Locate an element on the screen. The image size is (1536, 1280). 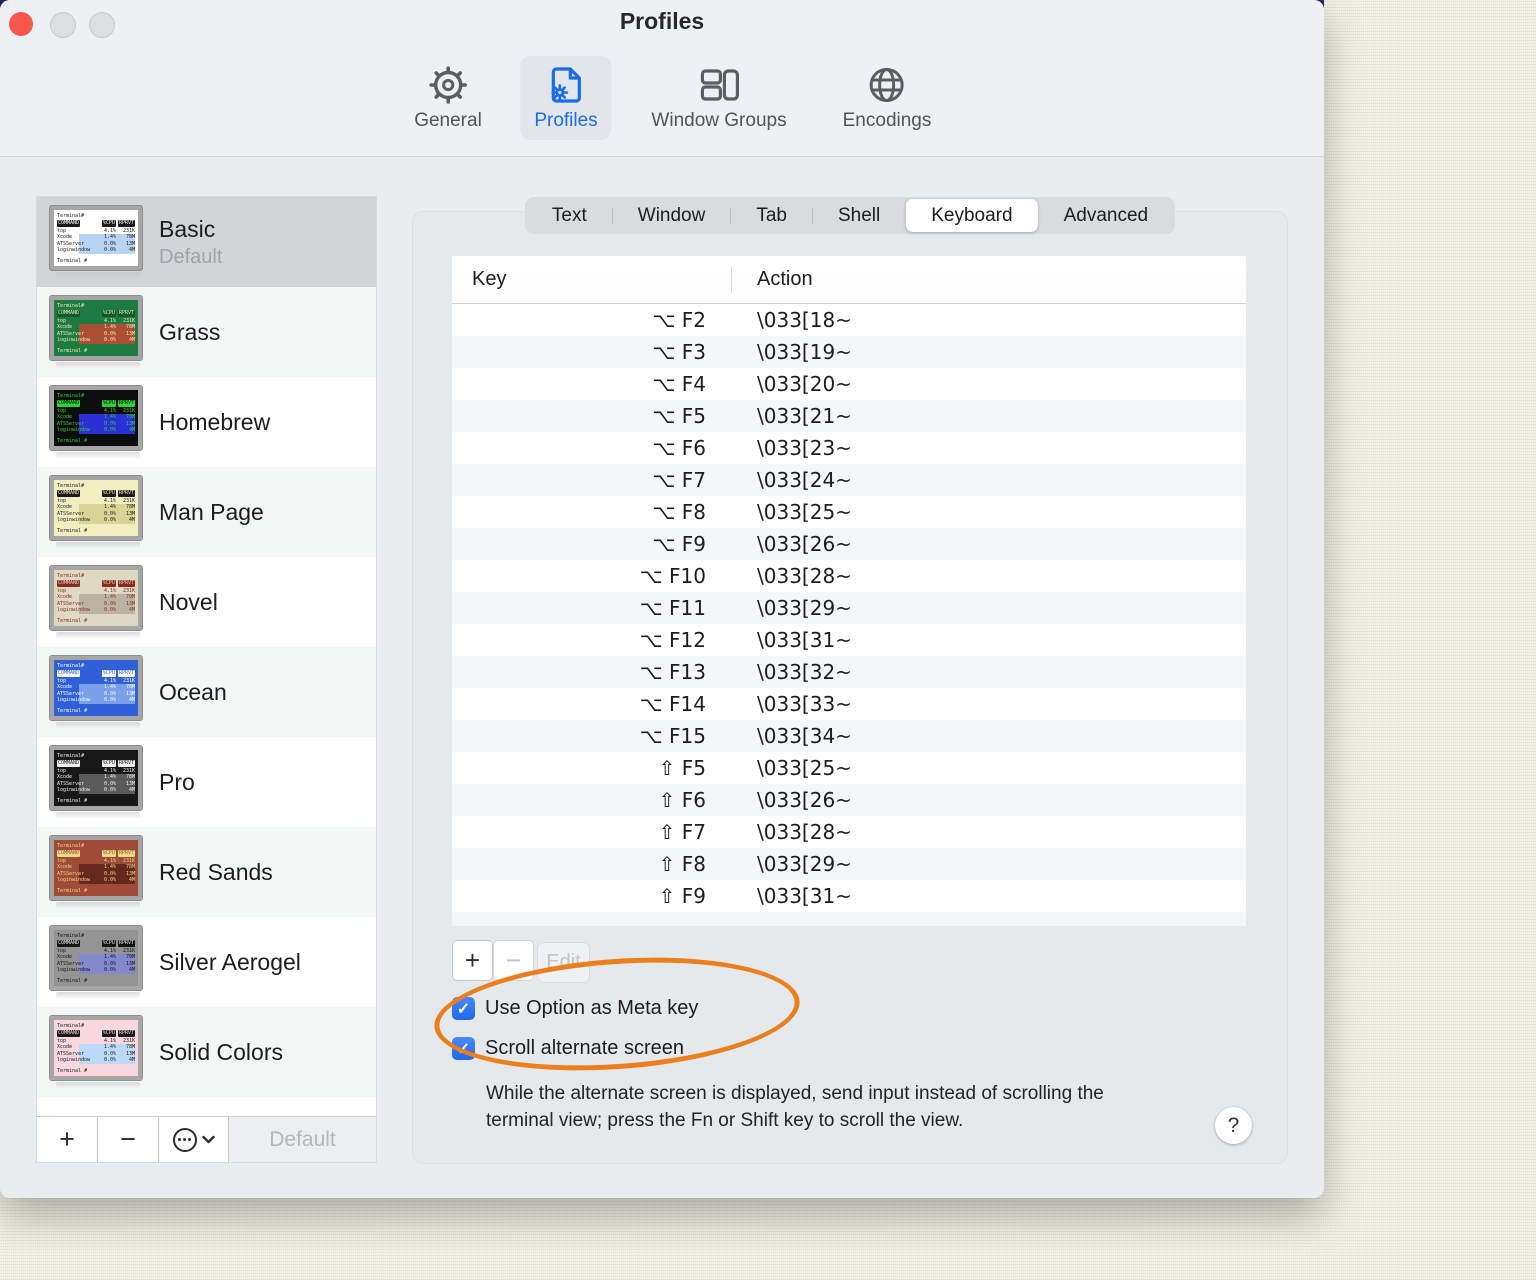
table-row: ⇧ F9 \033[31~ is located at coordinates (849, 896).